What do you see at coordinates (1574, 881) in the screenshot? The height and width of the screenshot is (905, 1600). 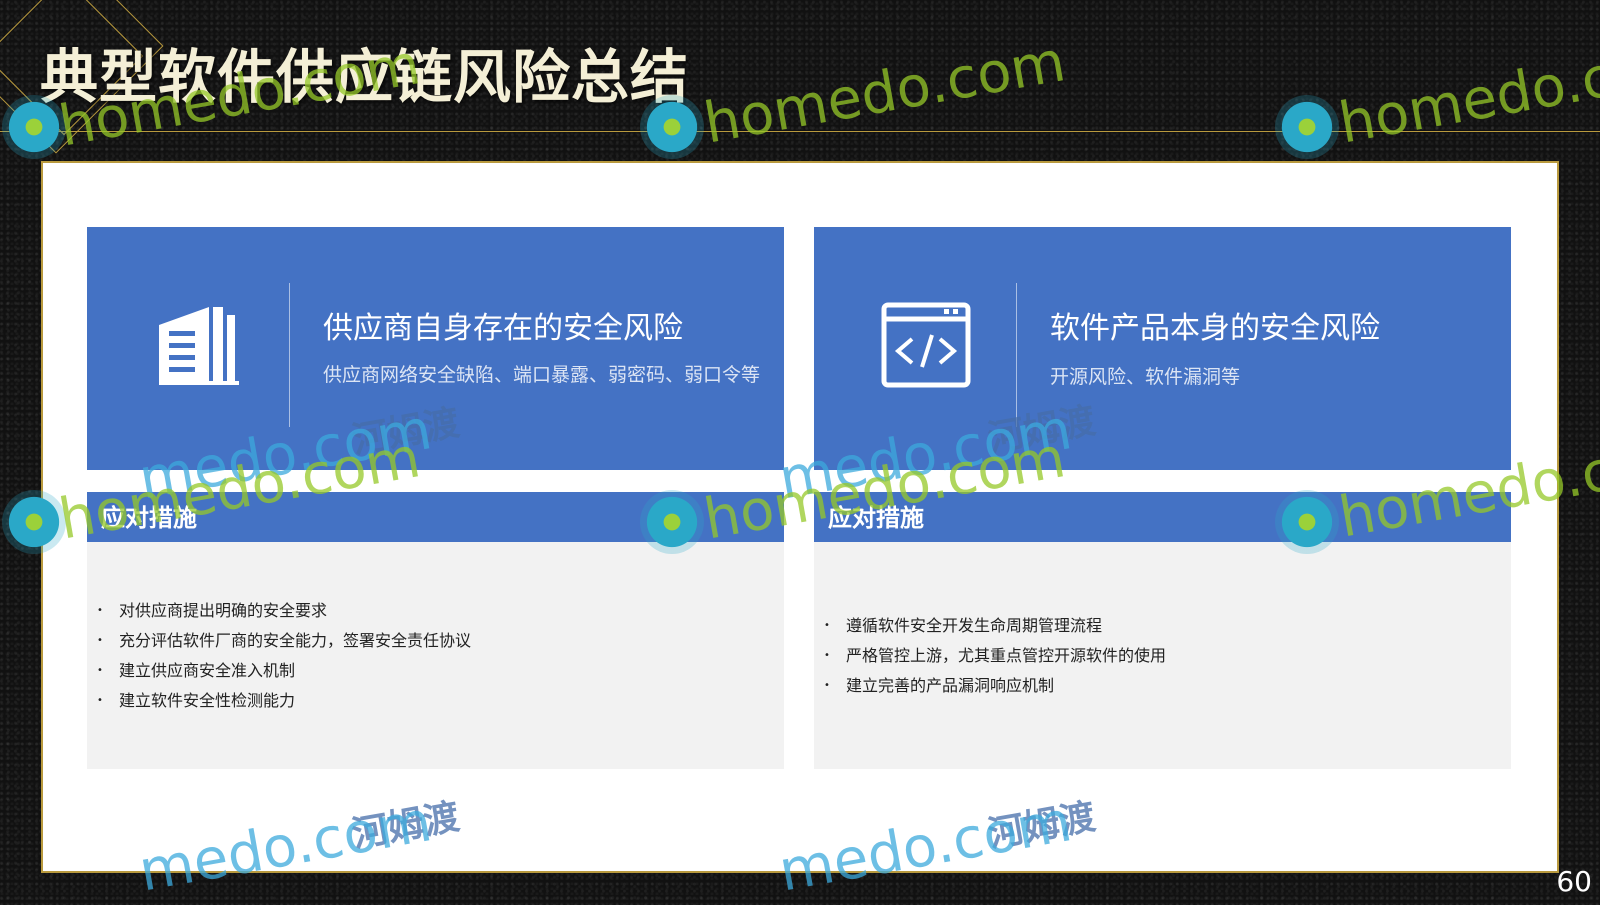 I see `page-number: 60` at bounding box center [1574, 881].